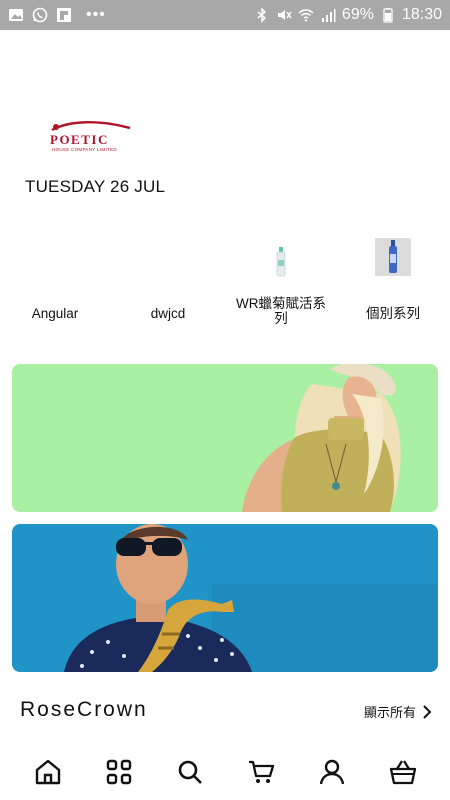 The height and width of the screenshot is (800, 450). I want to click on battery-icon, so click(388, 15).